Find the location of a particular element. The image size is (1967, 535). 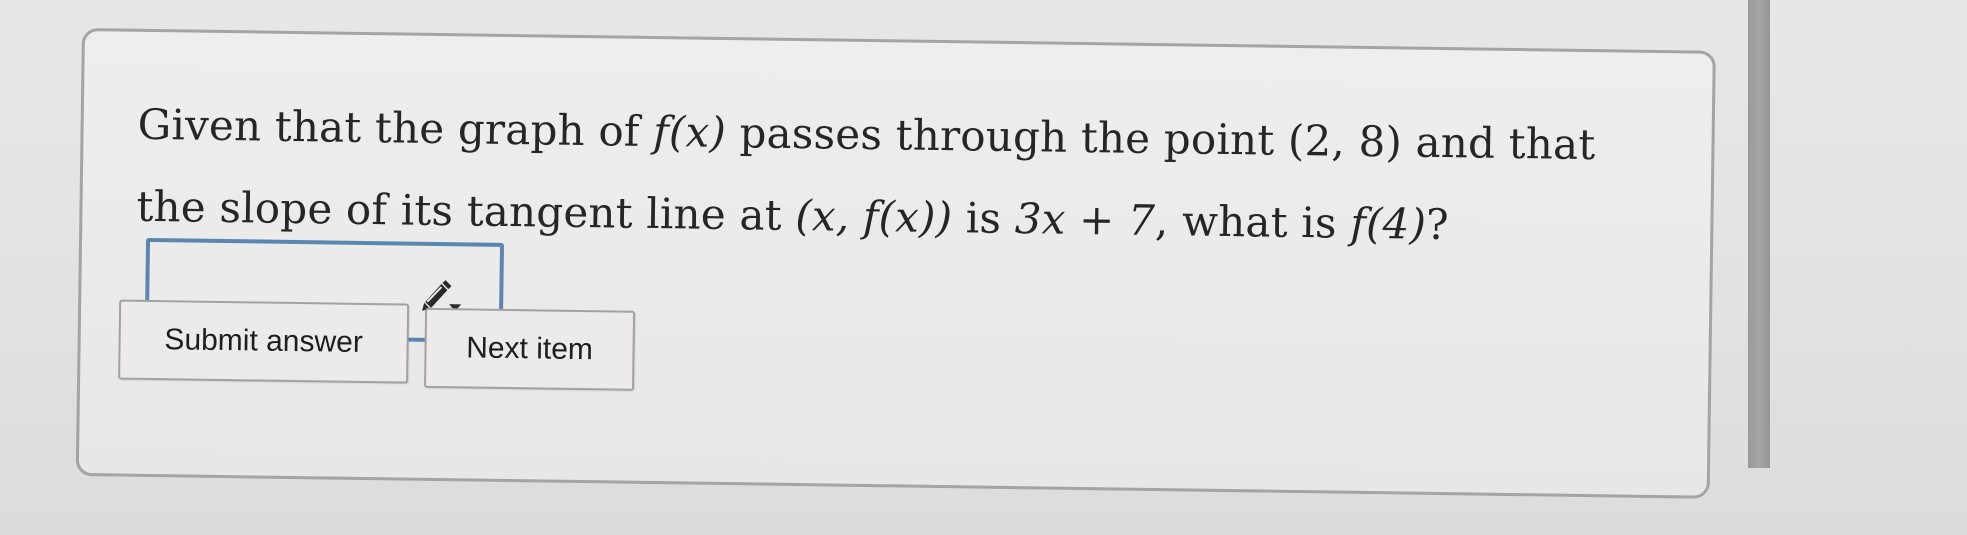

math-x-fx: (x, f(x)) is located at coordinates (873, 216).